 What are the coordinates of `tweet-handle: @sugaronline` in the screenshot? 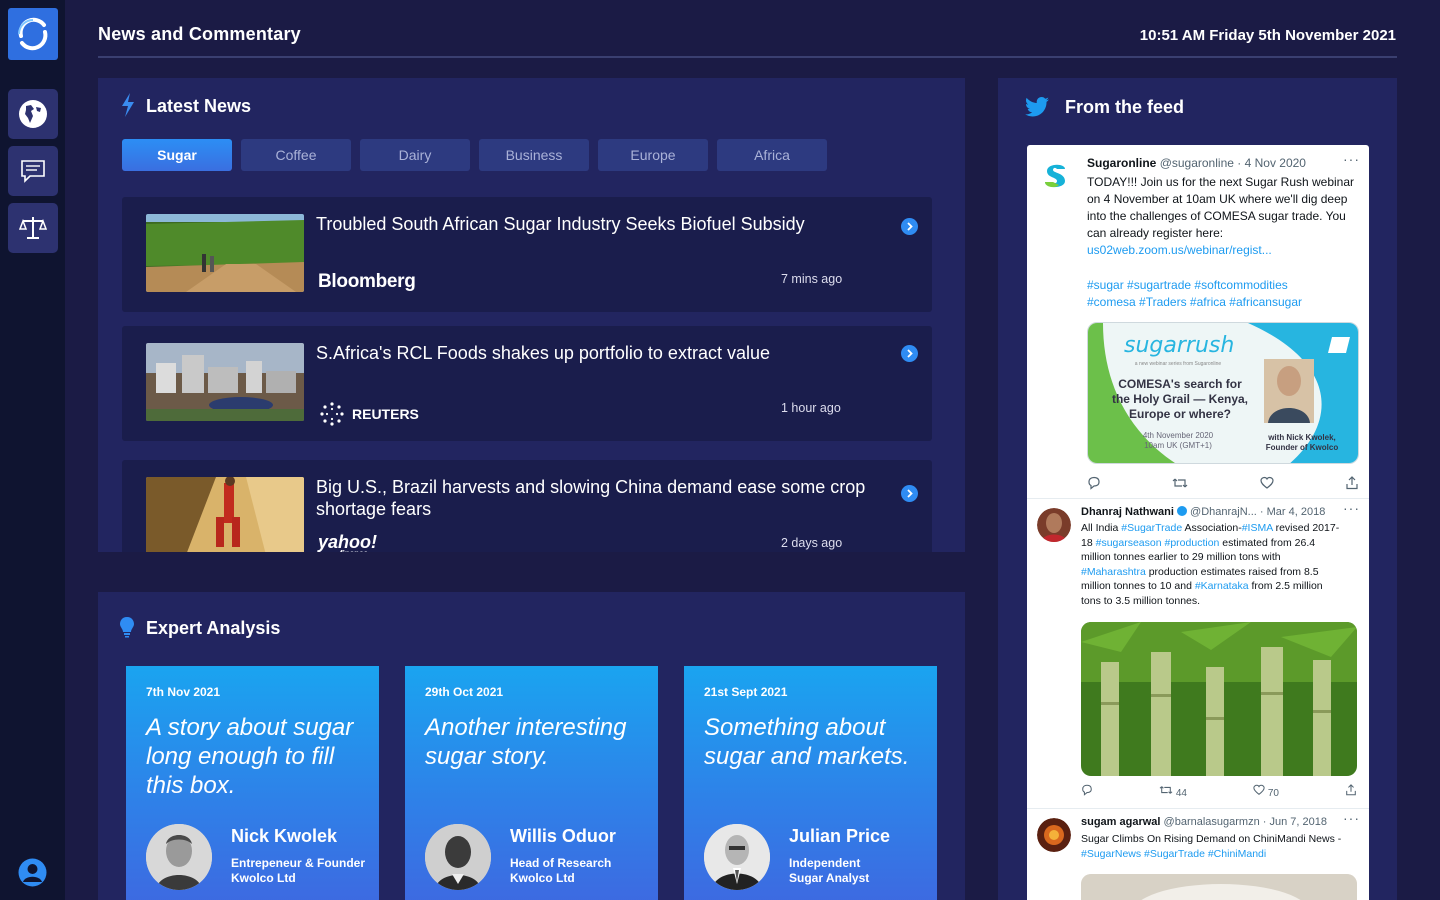 It's located at (1197, 163).